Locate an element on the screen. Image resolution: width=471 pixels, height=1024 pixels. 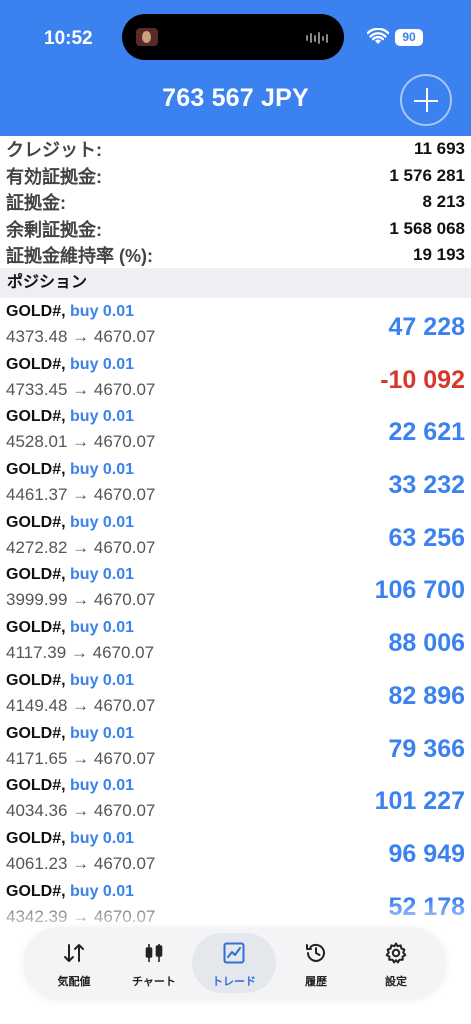
audio-waveform-icon is located at coordinates (317, 38).